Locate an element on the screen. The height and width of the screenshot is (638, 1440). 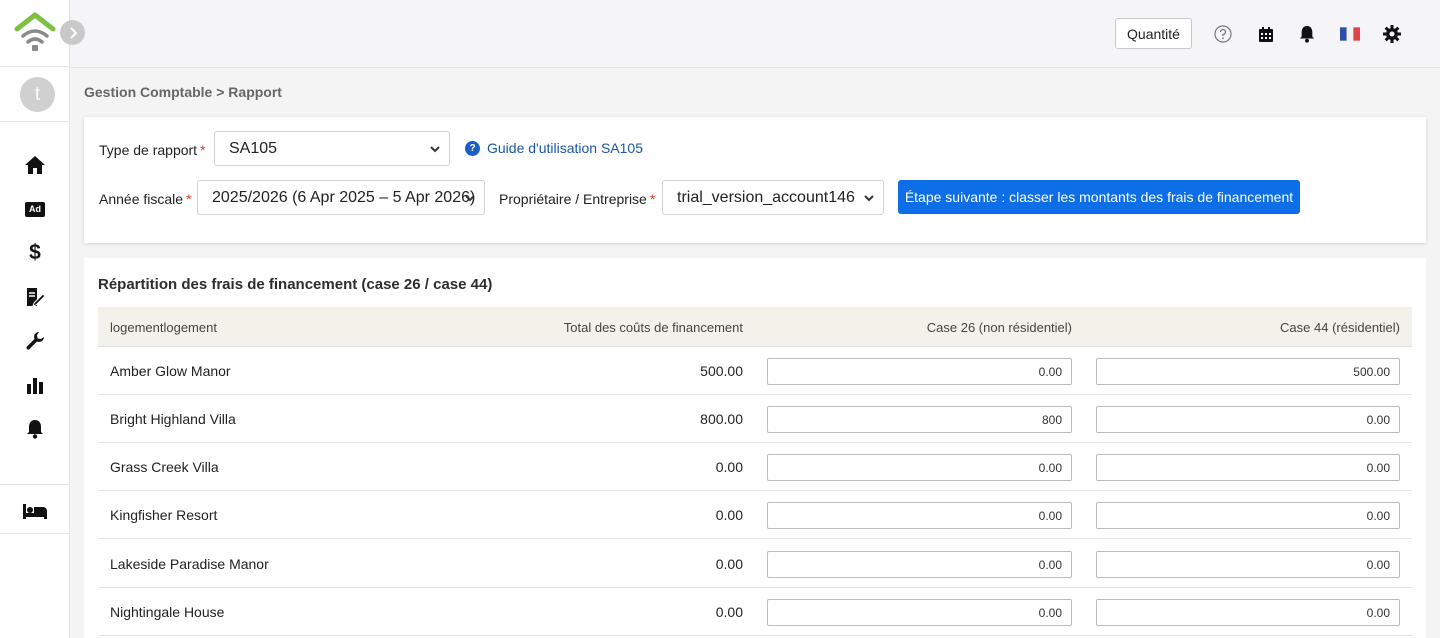
chevron-right-icon is located at coordinates (73, 32).